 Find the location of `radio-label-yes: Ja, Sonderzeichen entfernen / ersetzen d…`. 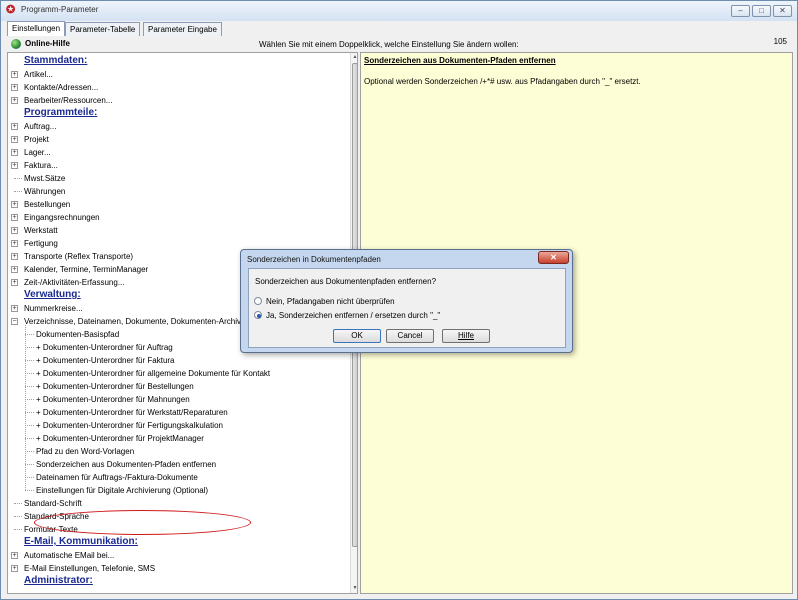

radio-label-yes: Ja, Sonderzeichen entfernen / ersetzen d… is located at coordinates (353, 315).